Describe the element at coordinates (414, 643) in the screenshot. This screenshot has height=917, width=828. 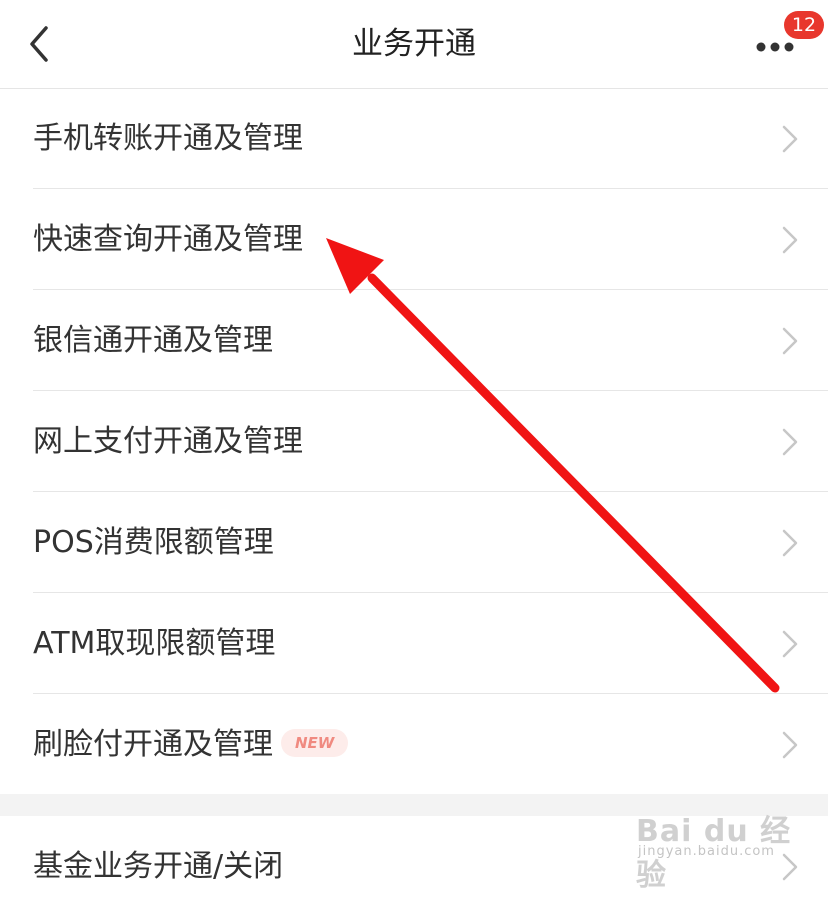
I see `list-item-atm-limit: ATM取现限额管理` at that location.